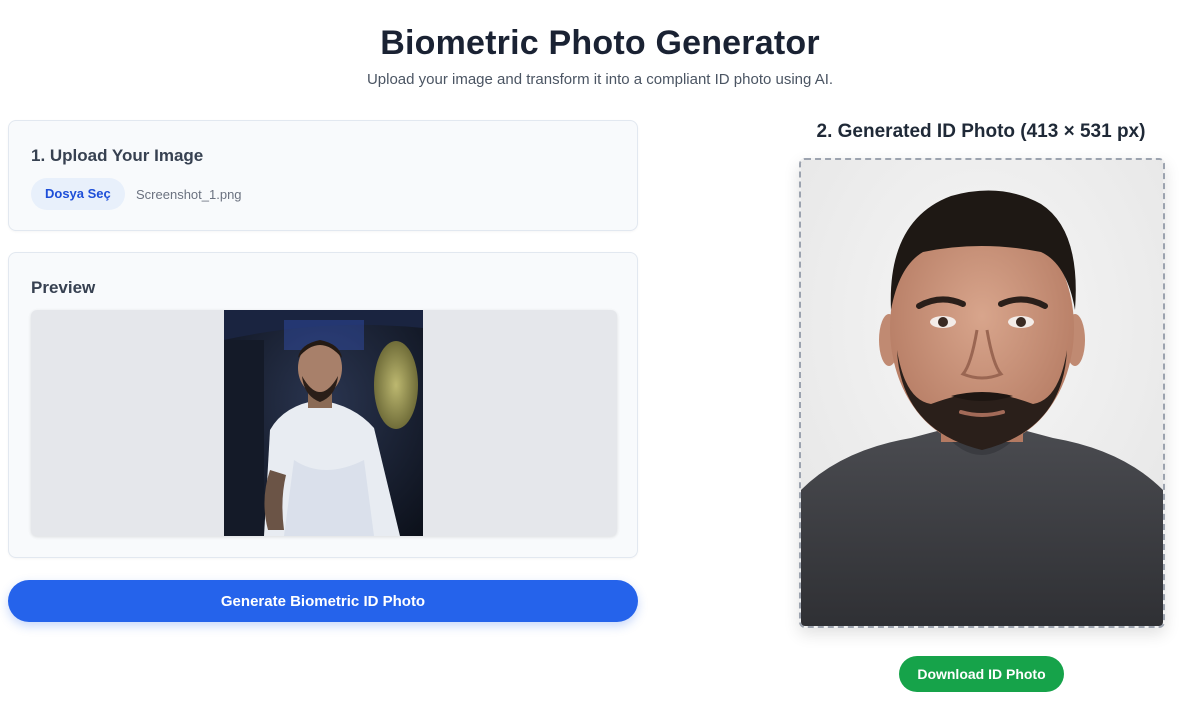 This screenshot has width=1200, height=707. What do you see at coordinates (981, 674) in the screenshot?
I see `download-photo-button: Download ID Photo` at bounding box center [981, 674].